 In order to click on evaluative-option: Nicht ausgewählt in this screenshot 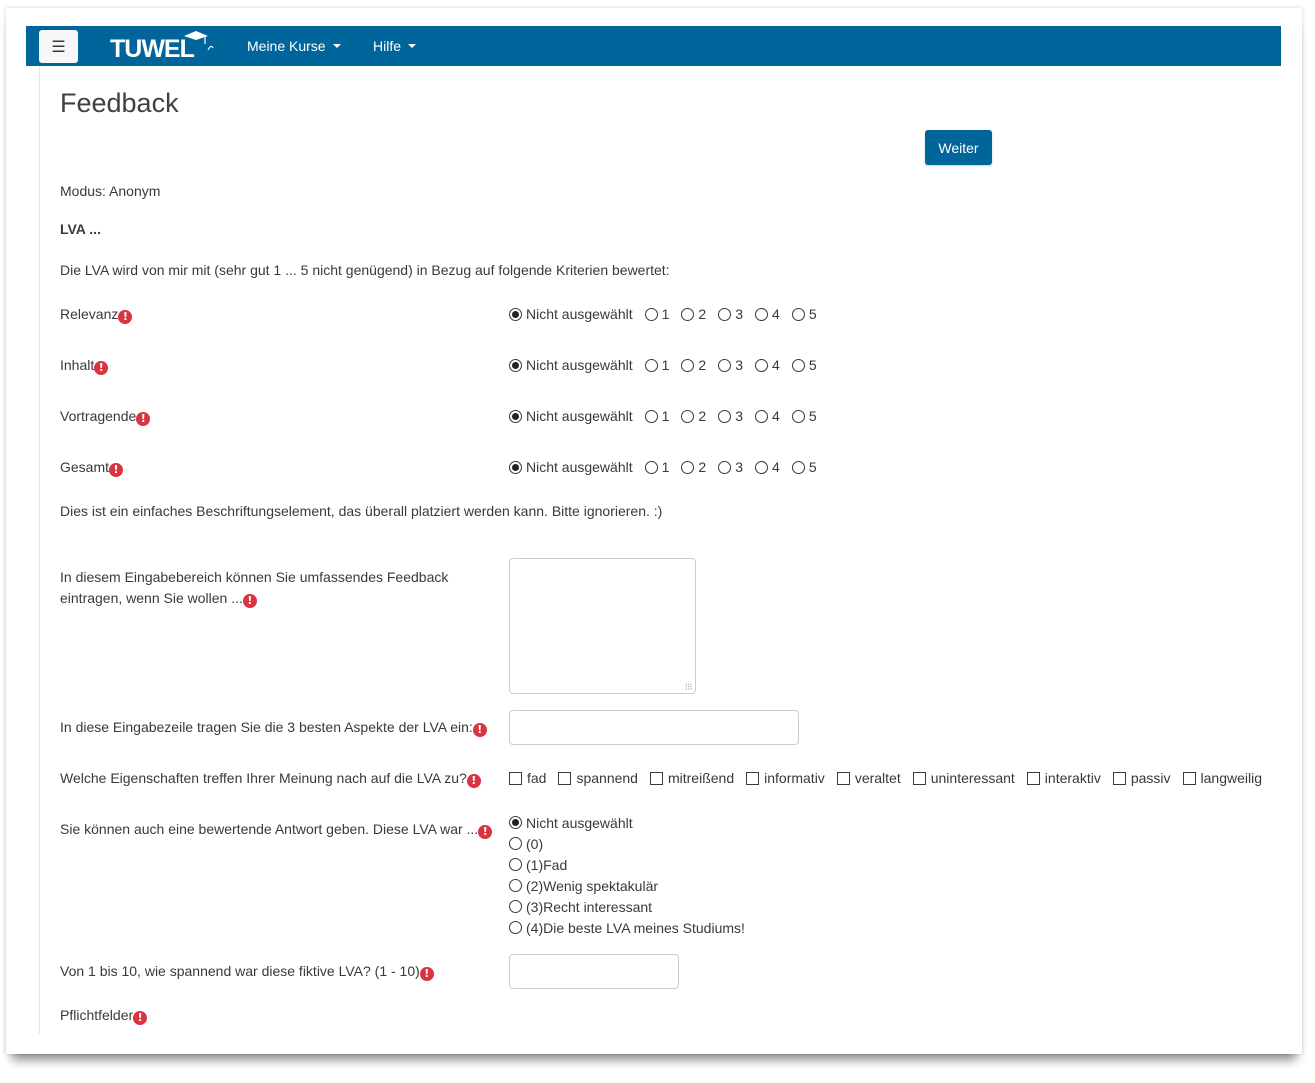, I will do `click(627, 822)`.